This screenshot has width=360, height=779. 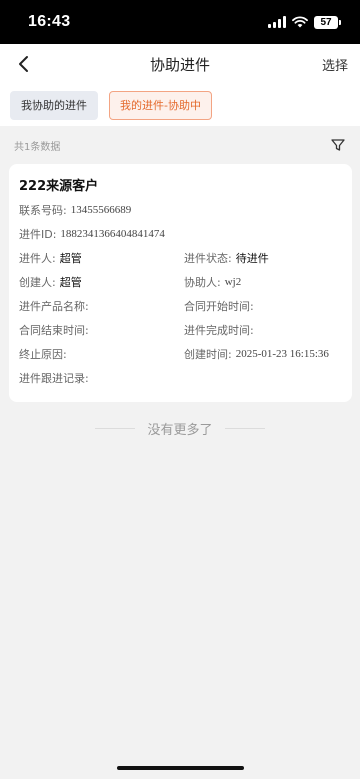 I want to click on creator-label: 创建人:, so click(x=37, y=282).